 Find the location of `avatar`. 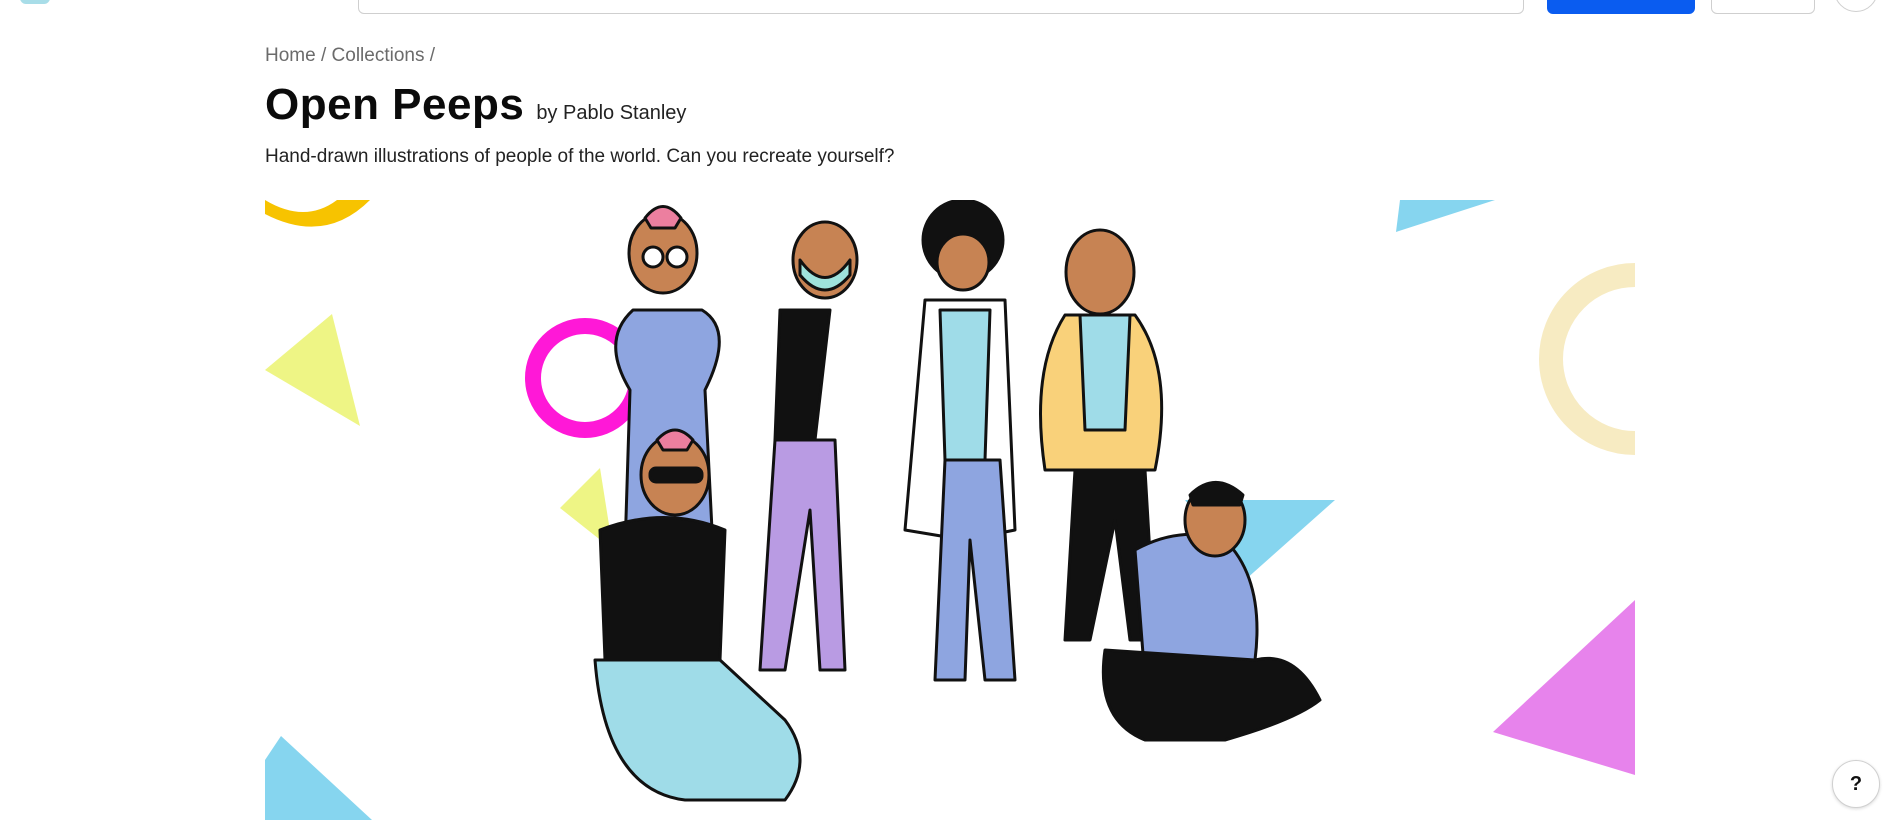

avatar is located at coordinates (1856, 6).